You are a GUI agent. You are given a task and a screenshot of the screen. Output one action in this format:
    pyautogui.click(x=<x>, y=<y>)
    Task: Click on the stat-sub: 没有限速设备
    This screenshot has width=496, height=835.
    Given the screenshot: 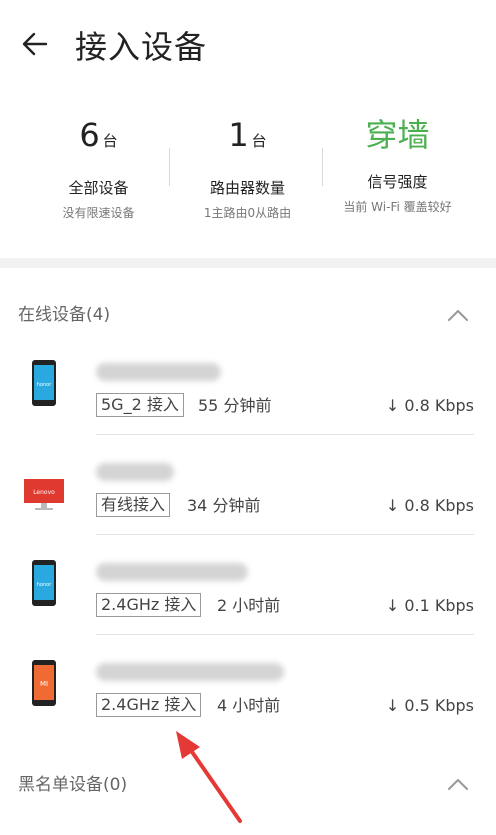 What is the action you would take?
    pyautogui.click(x=98, y=213)
    